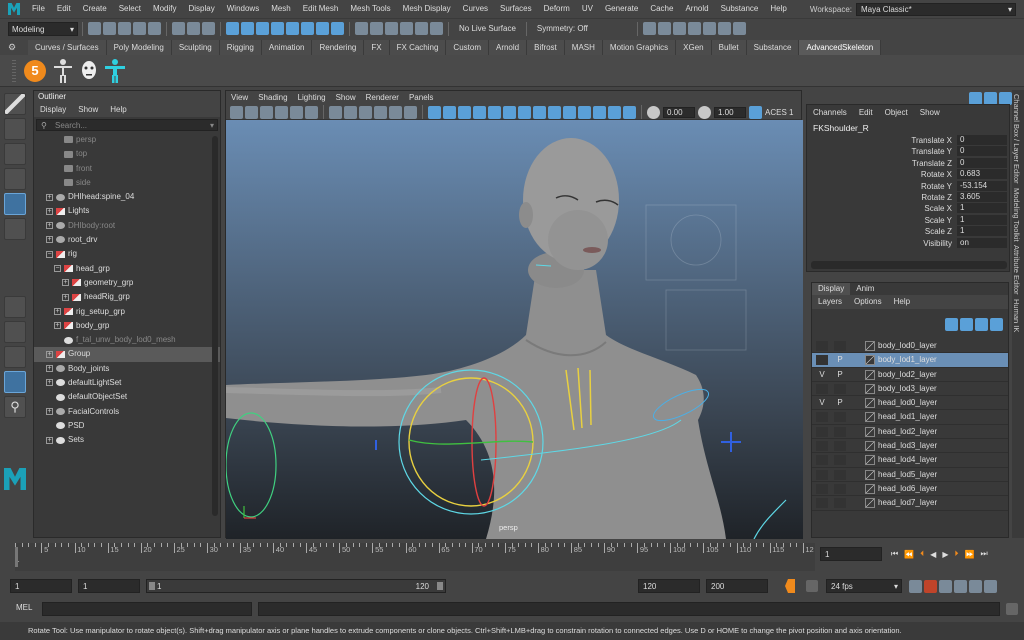  I want to click on outliner-row: + body_grp, so click(127, 326).